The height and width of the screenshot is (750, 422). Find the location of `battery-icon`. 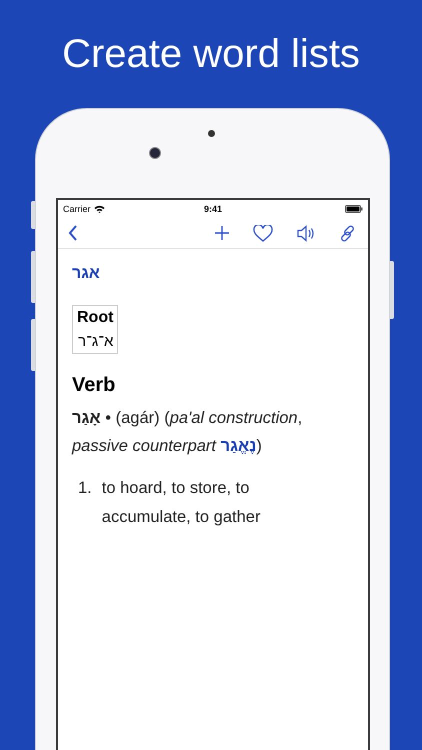

battery-icon is located at coordinates (354, 209).